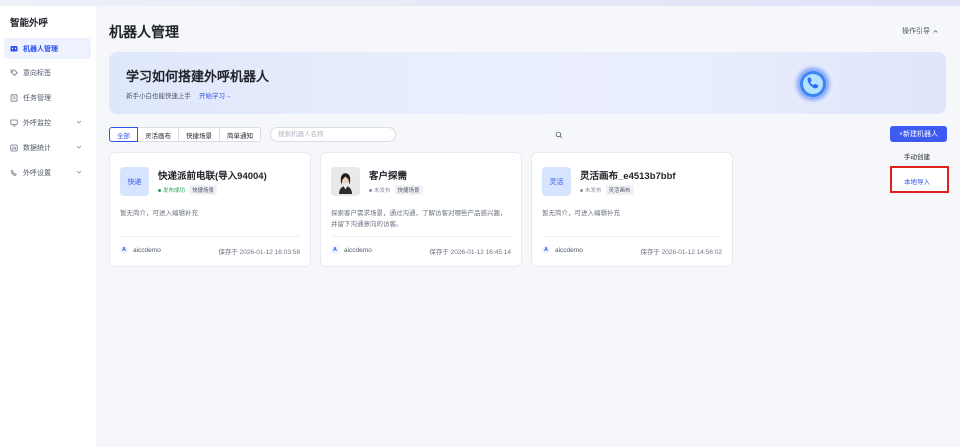  I want to click on saved-time: 保存于 2026-01-12 16:45:14, so click(470, 252).